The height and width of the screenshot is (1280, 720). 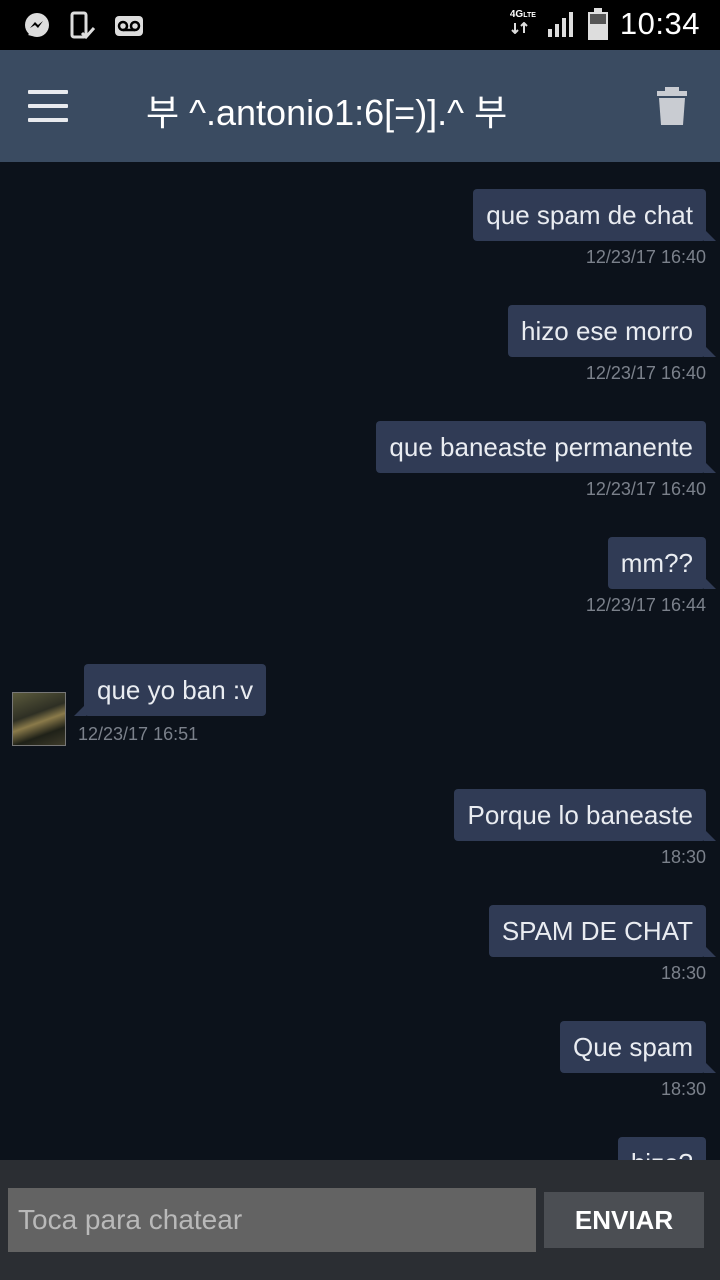 What do you see at coordinates (138, 734) in the screenshot?
I see `message-timestamp: 12/23/17 16:51` at bounding box center [138, 734].